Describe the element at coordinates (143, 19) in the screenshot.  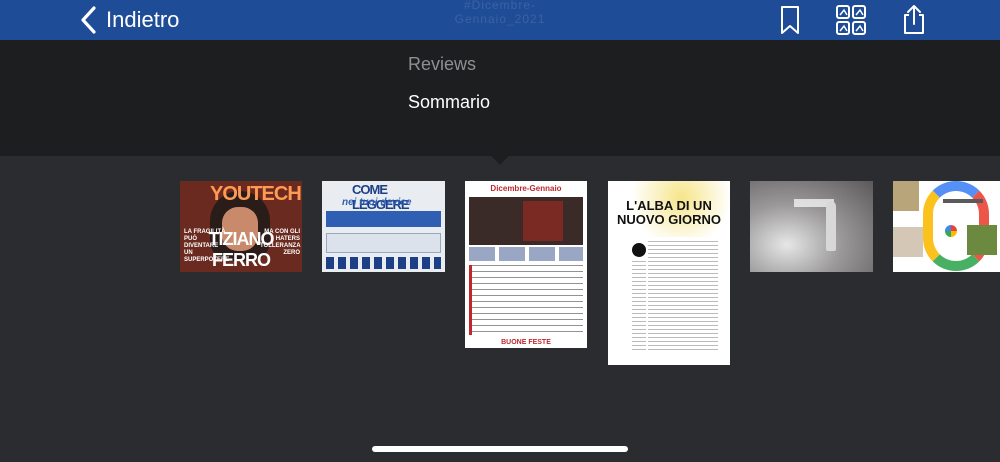
I see `back-button-label: Indietro` at that location.